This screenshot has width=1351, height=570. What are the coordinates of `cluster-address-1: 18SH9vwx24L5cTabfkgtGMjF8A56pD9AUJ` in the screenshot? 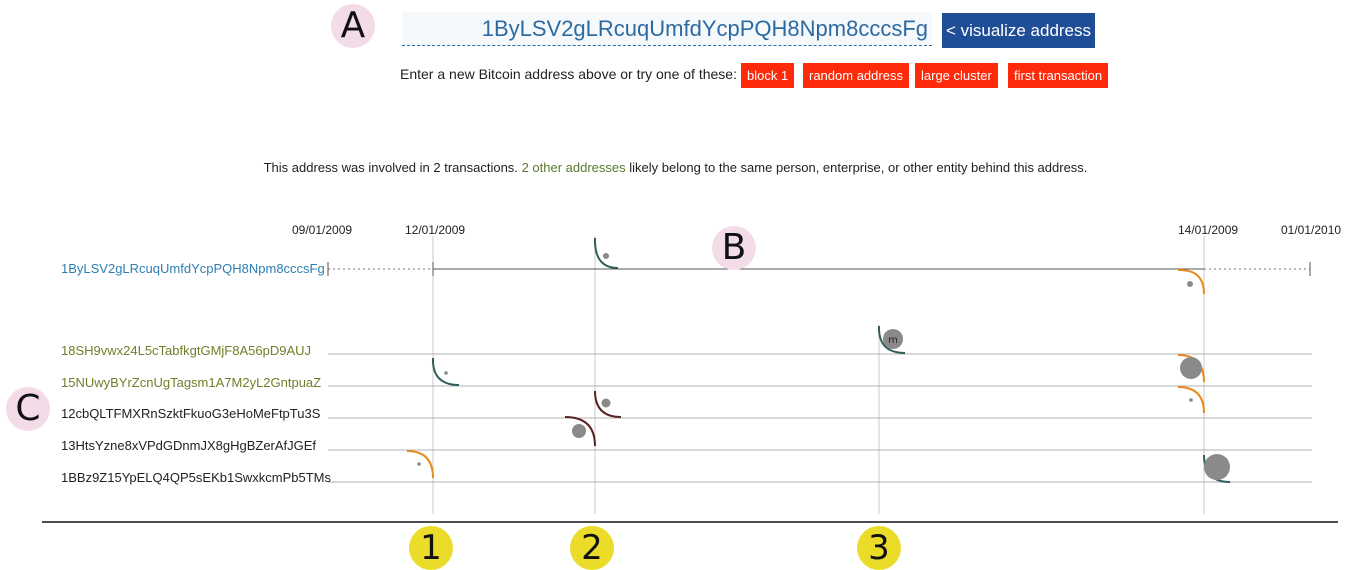 It's located at (186, 350).